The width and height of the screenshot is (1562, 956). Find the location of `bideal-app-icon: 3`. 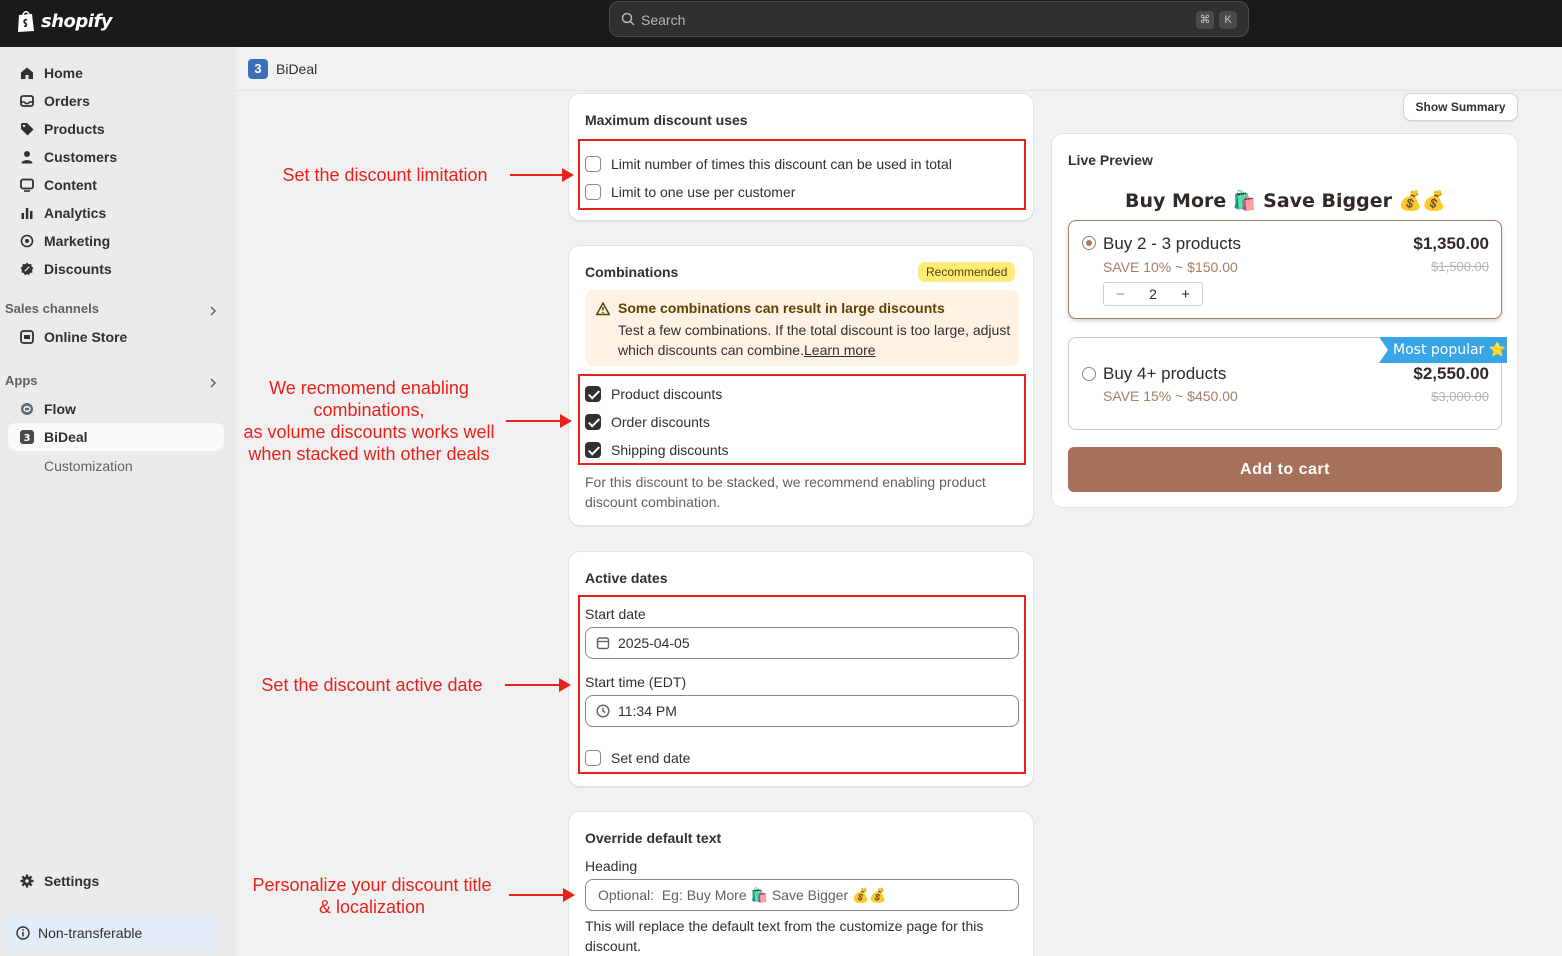

bideal-app-icon: 3 is located at coordinates (27, 437).